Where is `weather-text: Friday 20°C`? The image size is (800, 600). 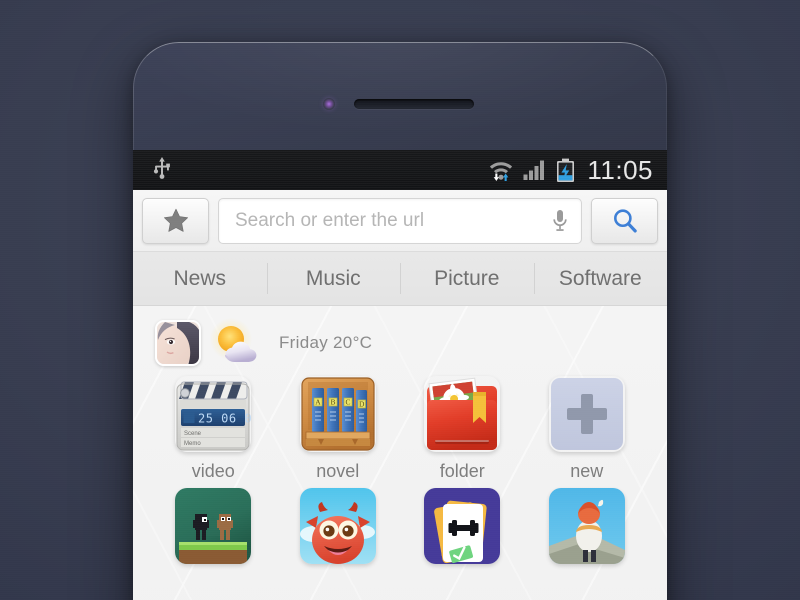 weather-text: Friday 20°C is located at coordinates (326, 342).